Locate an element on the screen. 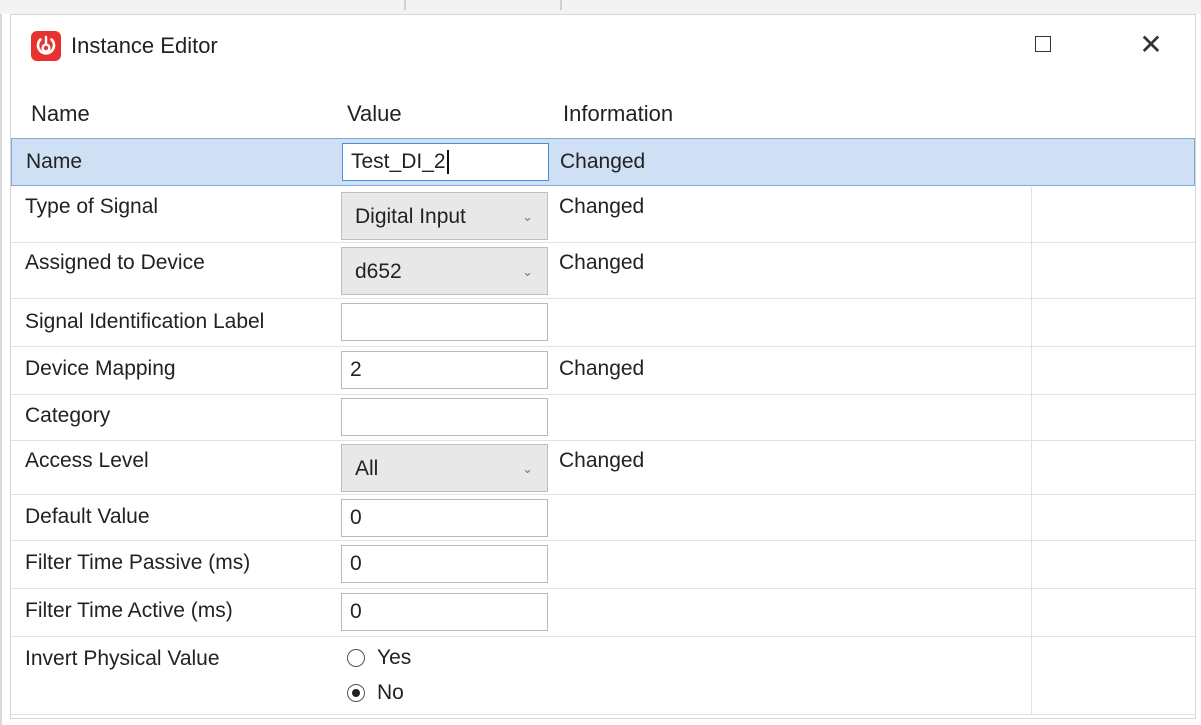  row-label: Type of Signal is located at coordinates (92, 206).